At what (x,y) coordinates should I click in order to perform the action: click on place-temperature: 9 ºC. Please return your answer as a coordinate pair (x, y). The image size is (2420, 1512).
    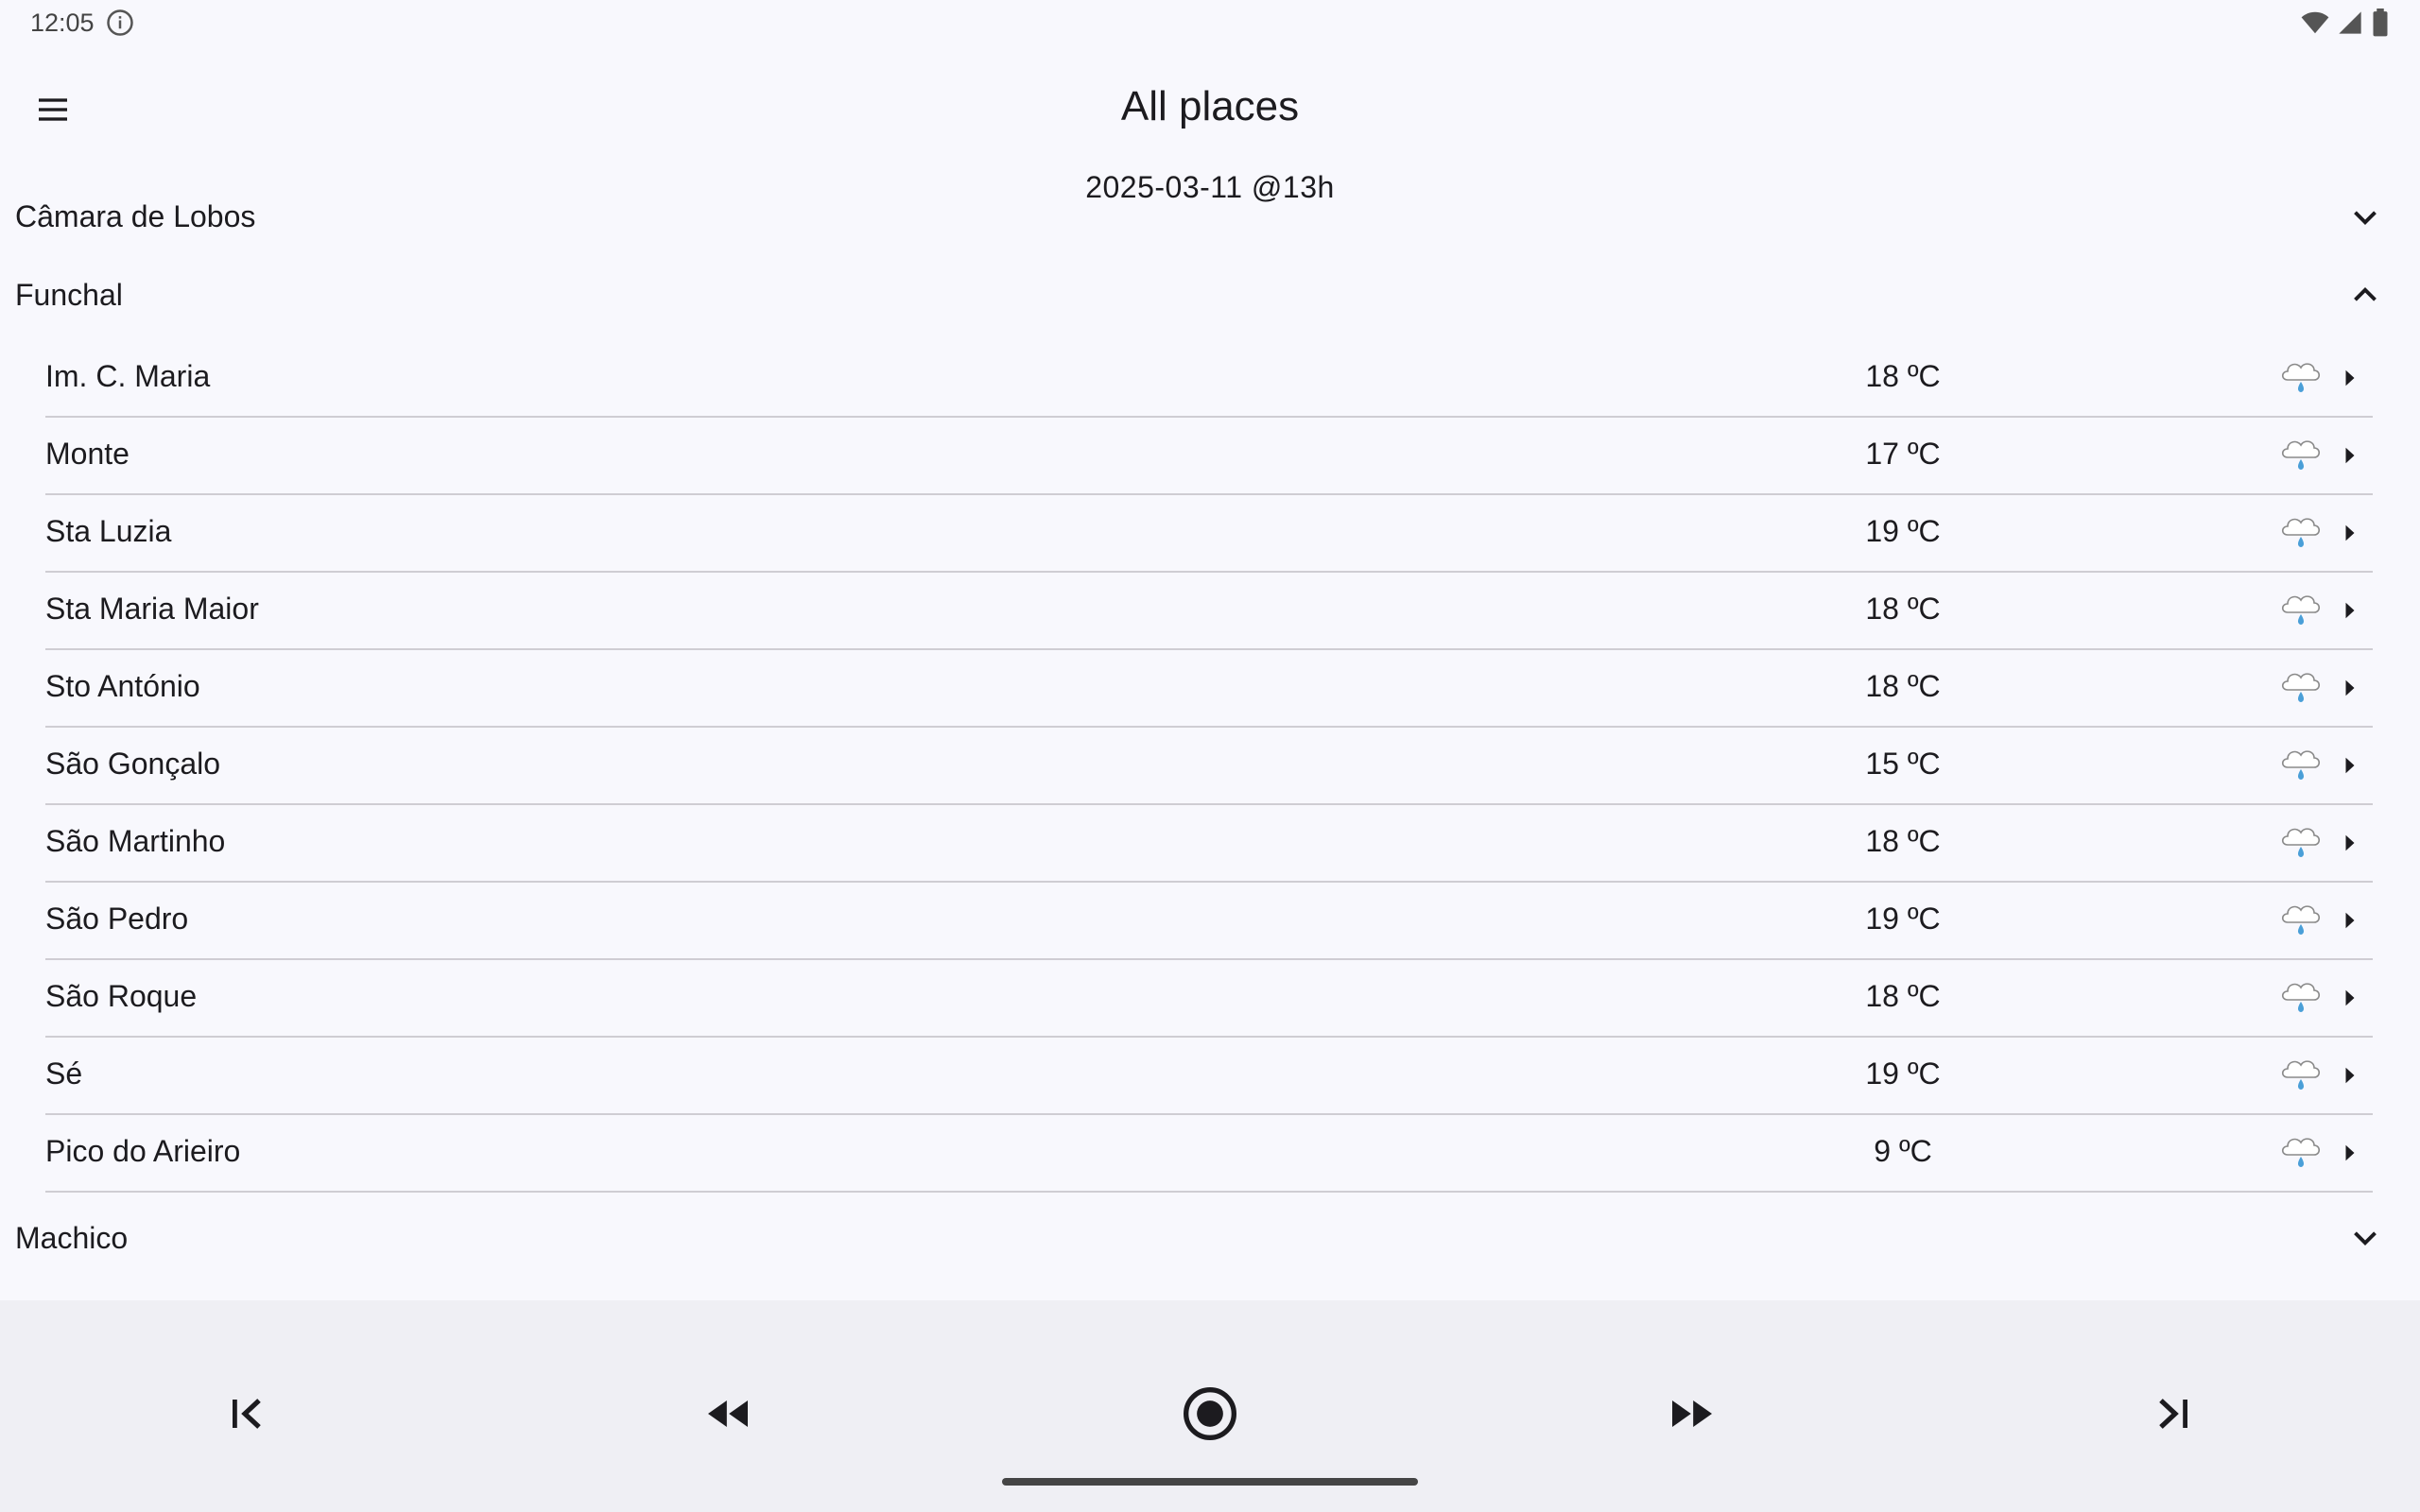
    Looking at the image, I should click on (1903, 1151).